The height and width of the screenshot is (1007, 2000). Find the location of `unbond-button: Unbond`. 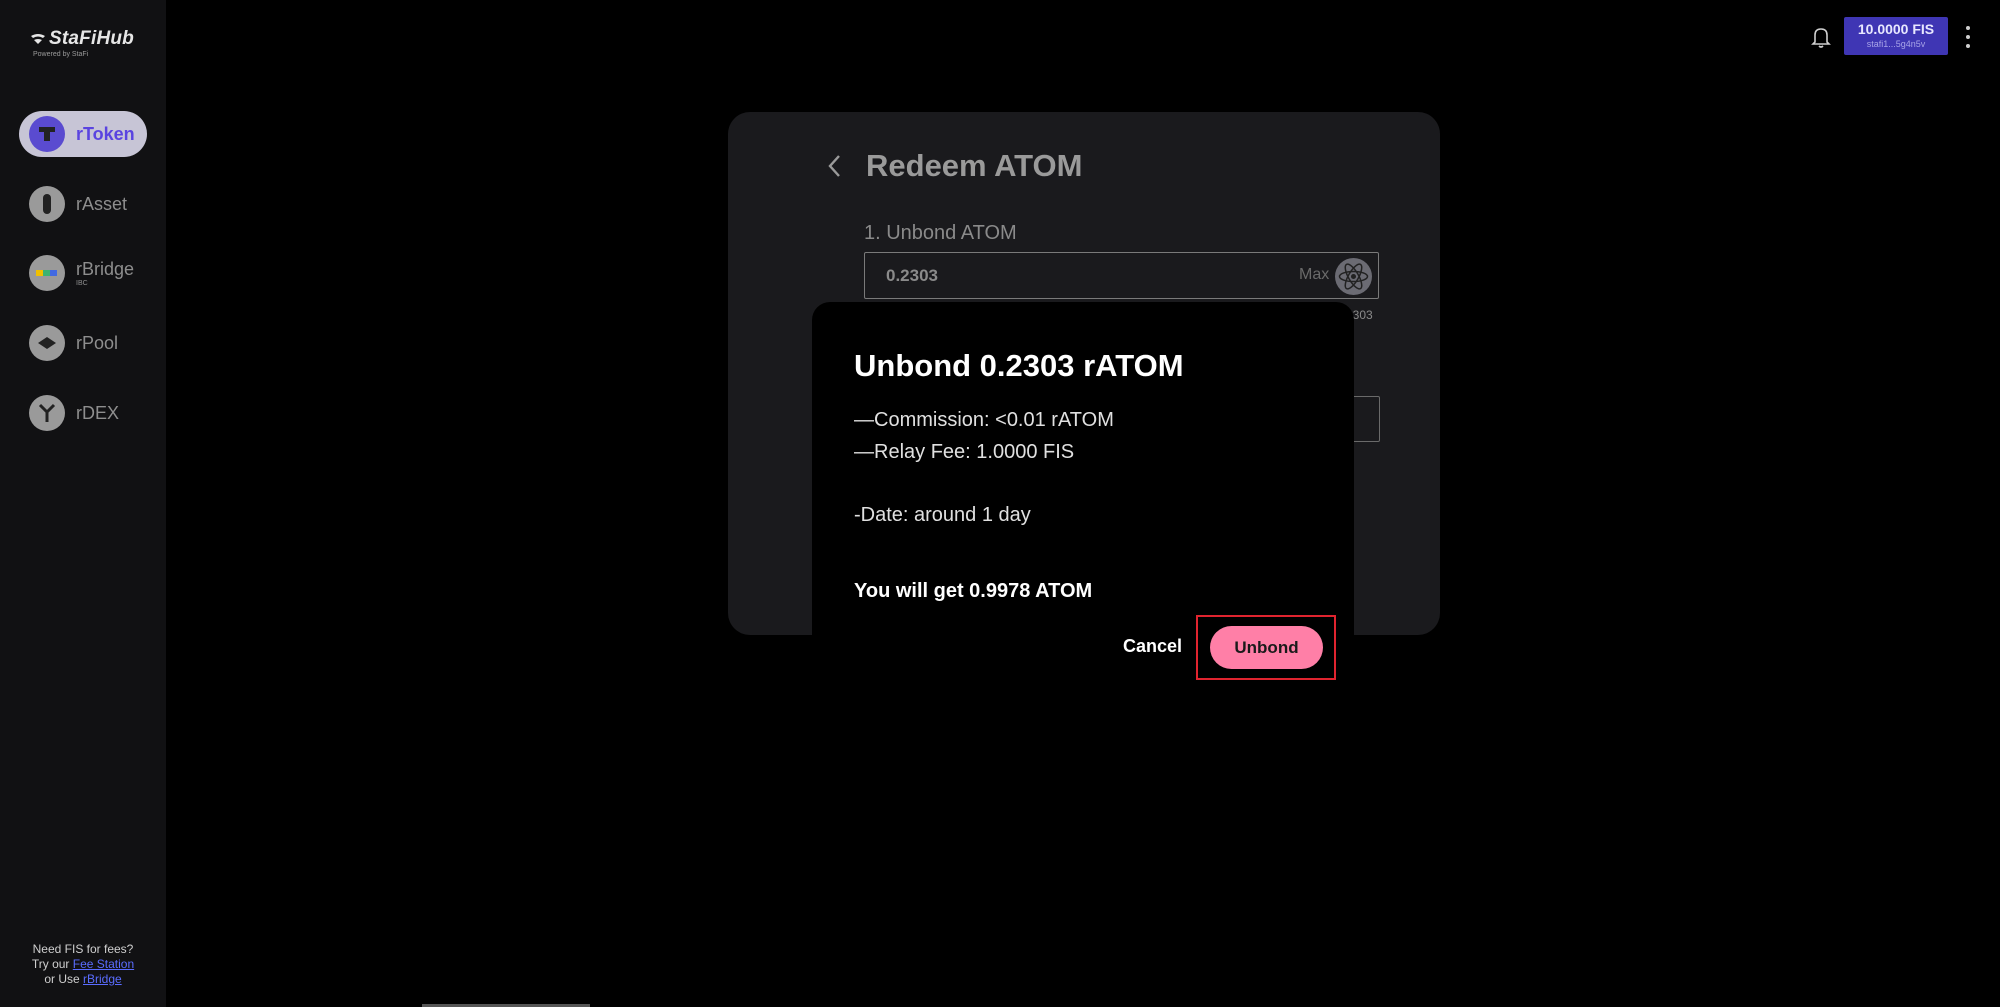

unbond-button: Unbond is located at coordinates (1266, 647).